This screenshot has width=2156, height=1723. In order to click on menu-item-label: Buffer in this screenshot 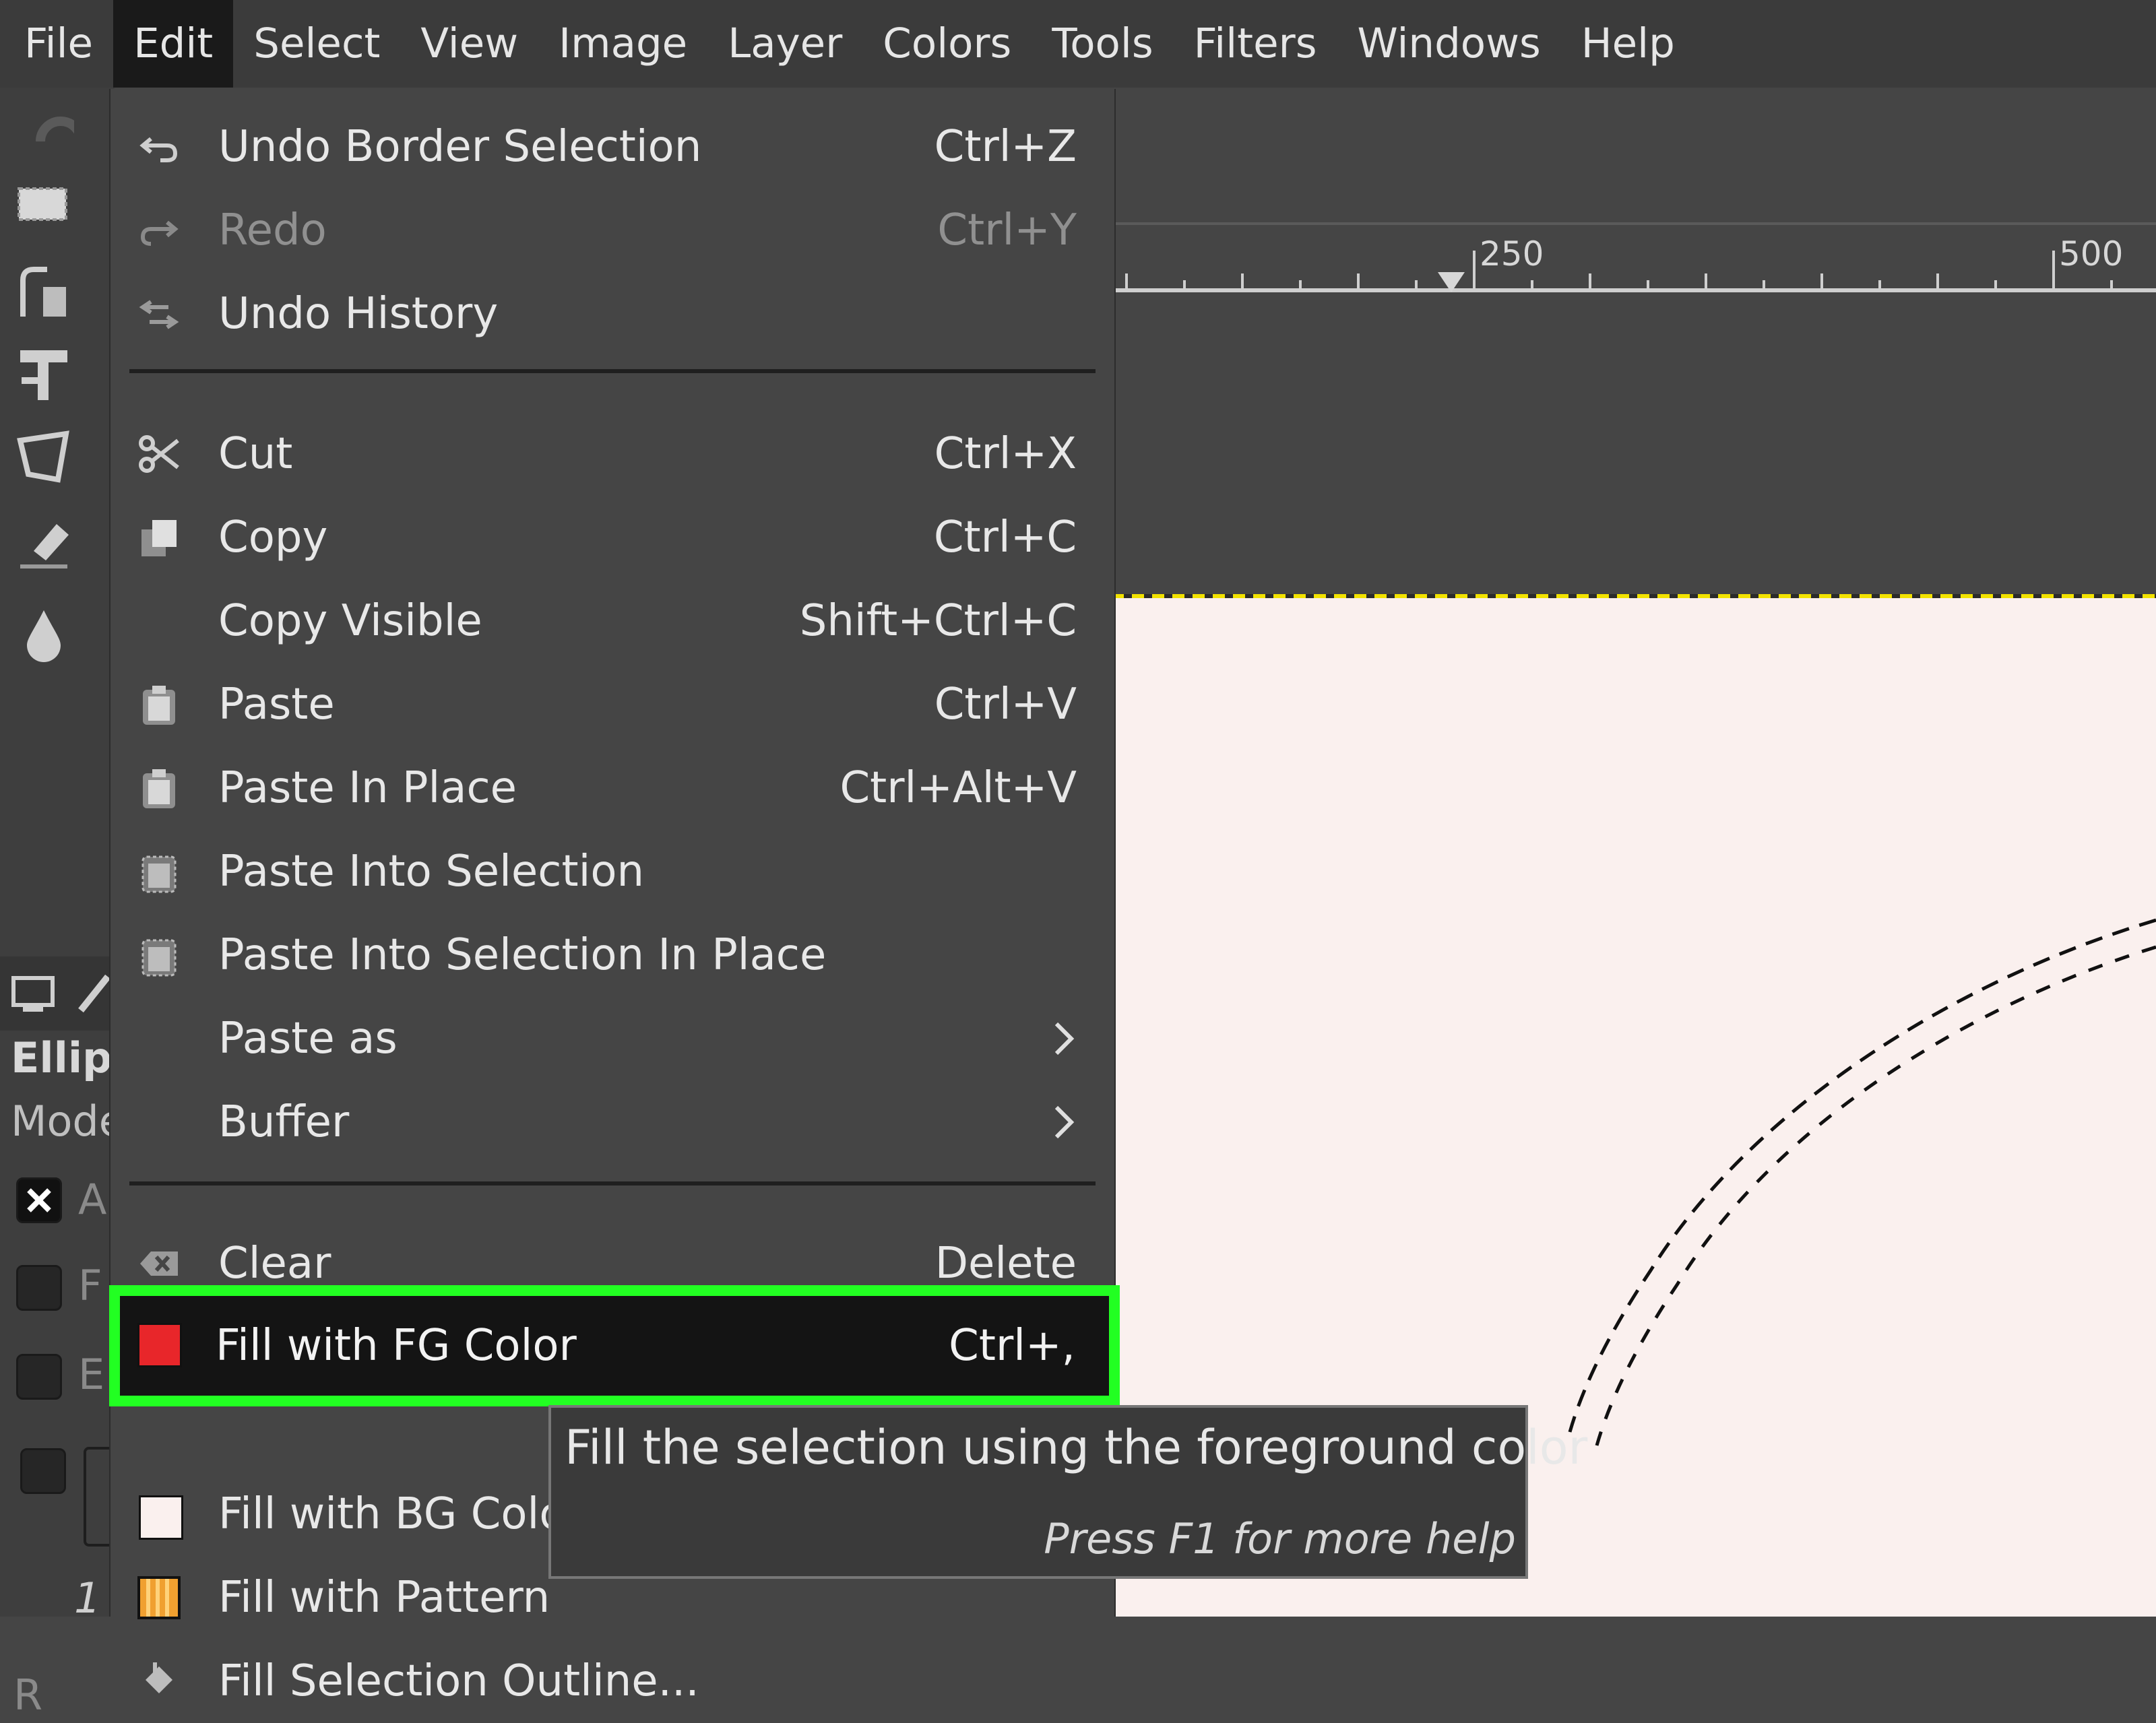, I will do `click(284, 1122)`.